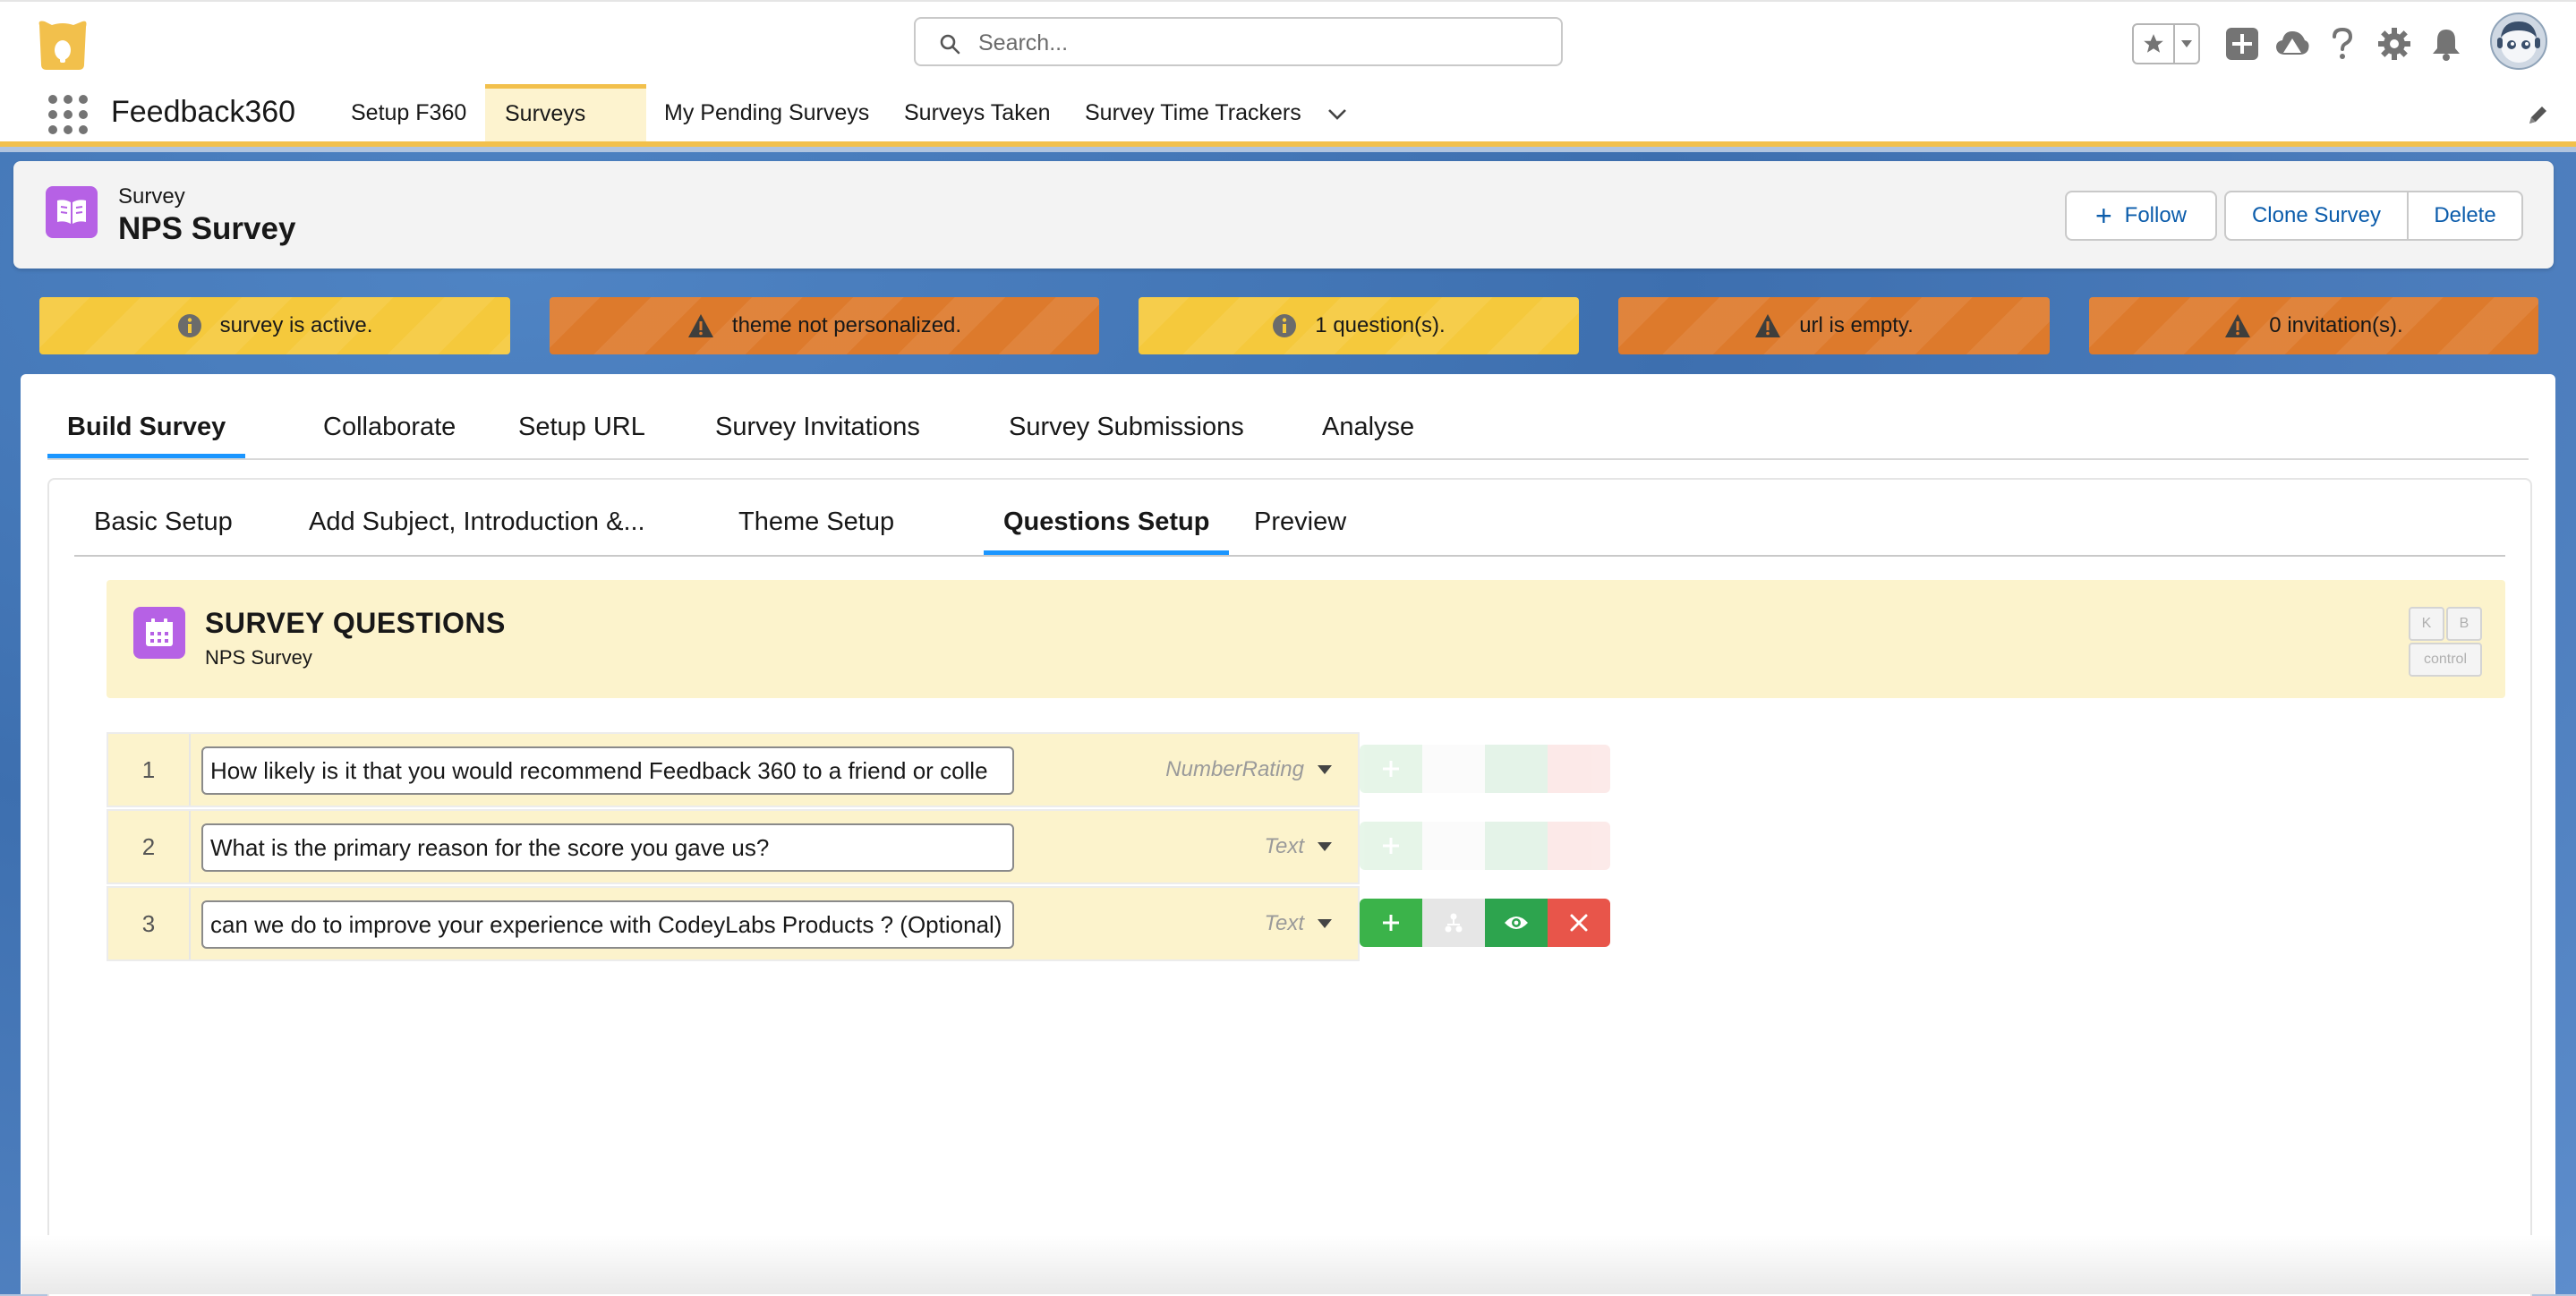  I want to click on page-bottom-shade, so click(1288, 1265).